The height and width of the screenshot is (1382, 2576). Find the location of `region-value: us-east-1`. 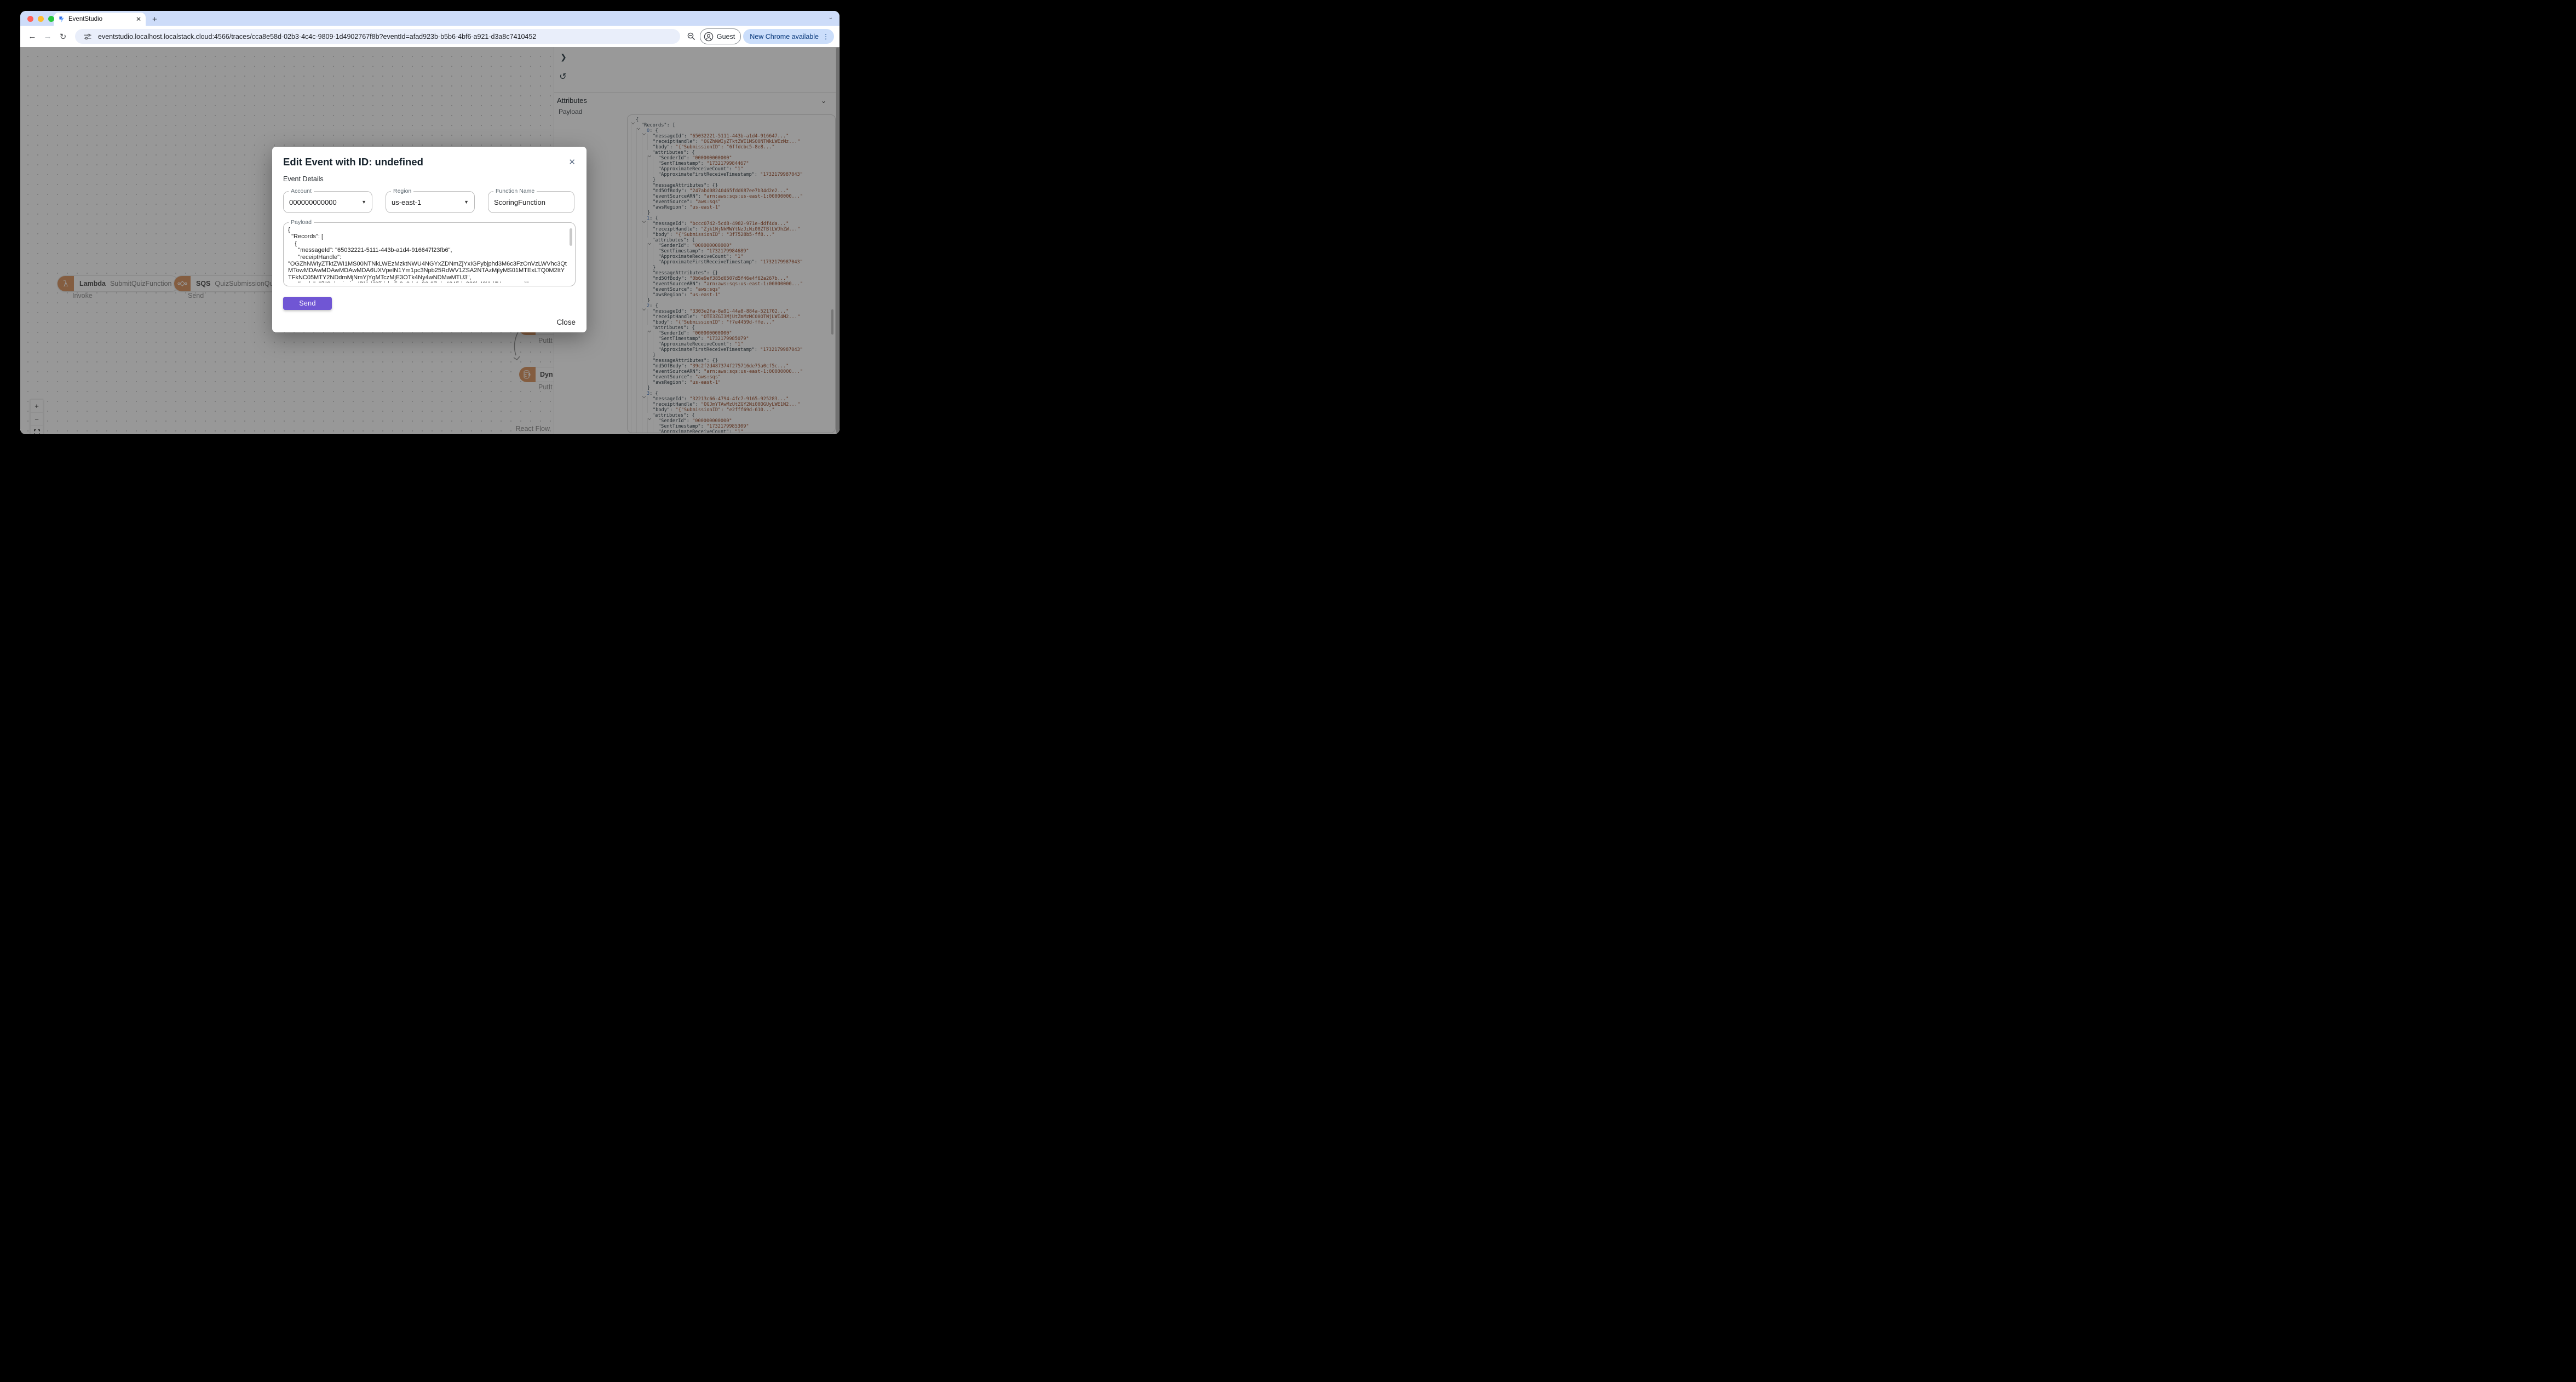

region-value: us-east-1 is located at coordinates (407, 202).